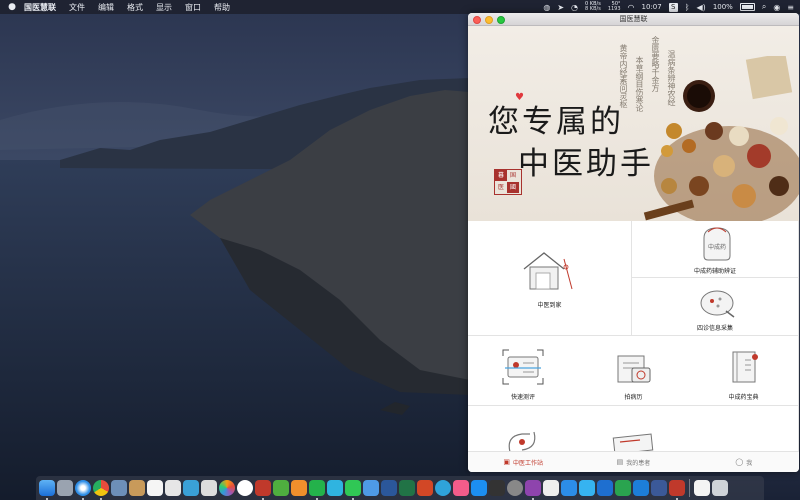 This screenshot has width=800, height=500. Describe the element at coordinates (533, 490) in the screenshot. I see `rp-icon` at that location.